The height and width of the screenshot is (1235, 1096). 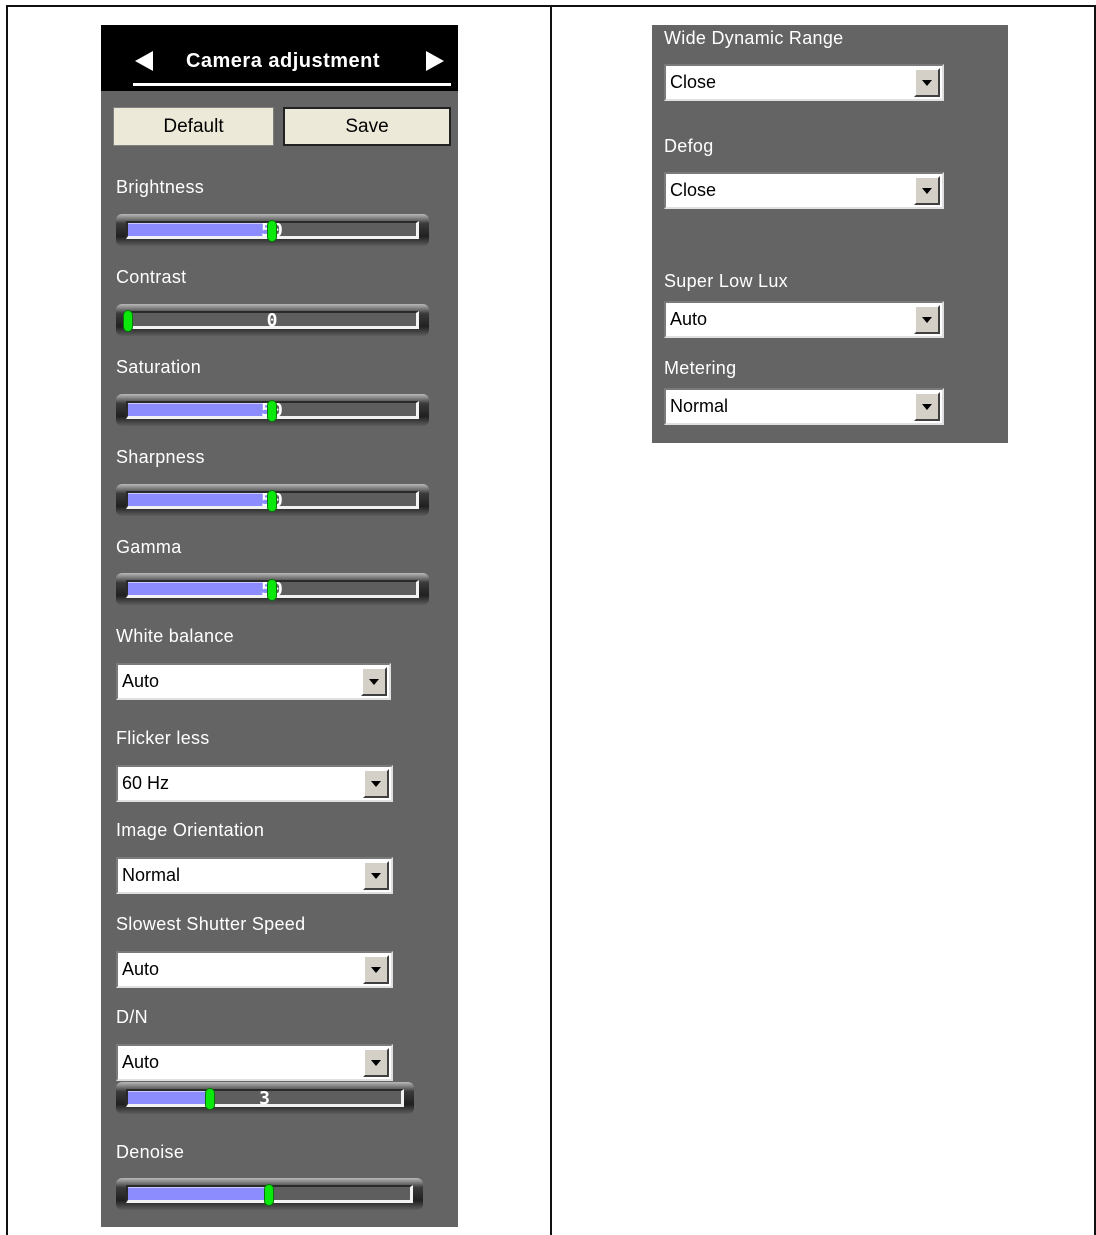 I want to click on white-balance-value: Auto, so click(x=141, y=681).